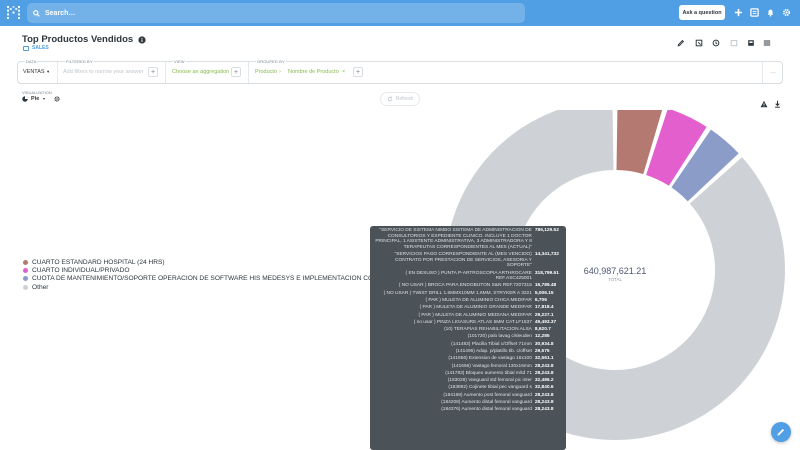 The width and height of the screenshot is (800, 450). I want to click on tooltip-key: (141483) Placilla Tibial c/Offset 71mm, so click(491, 344).